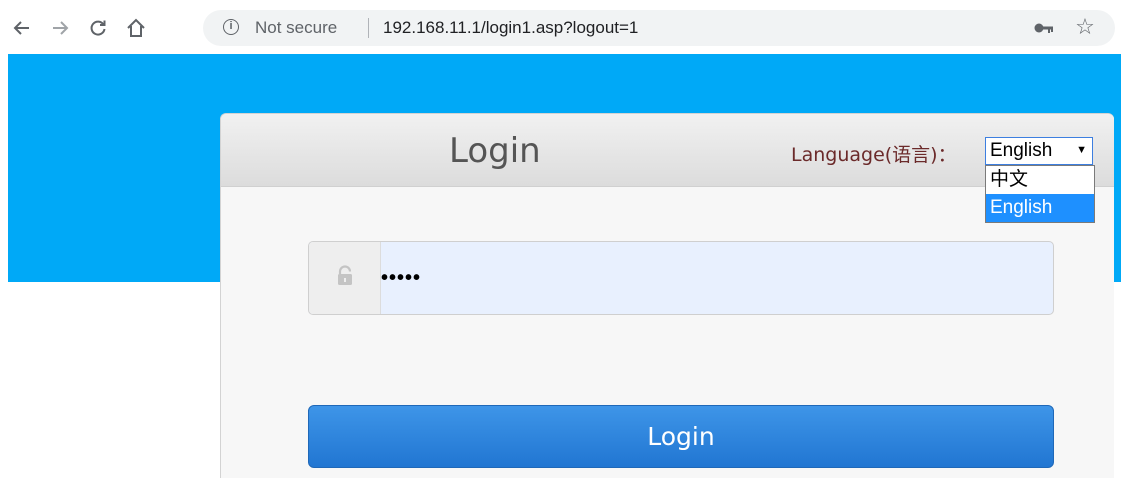  I want to click on star-icon: ☆, so click(1085, 27).